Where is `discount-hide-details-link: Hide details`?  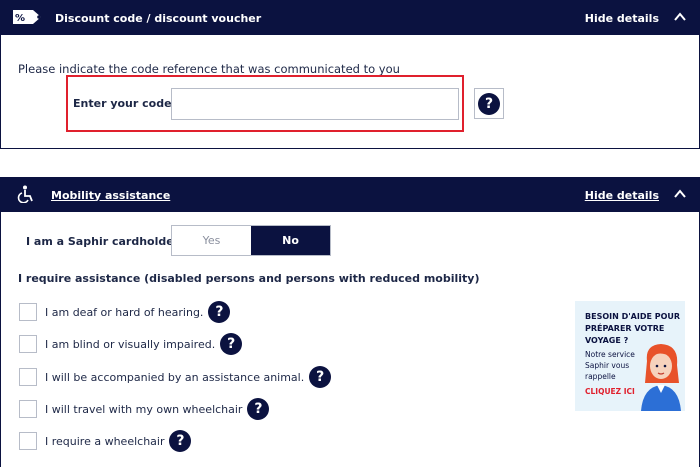
discount-hide-details-link: Hide details is located at coordinates (622, 18).